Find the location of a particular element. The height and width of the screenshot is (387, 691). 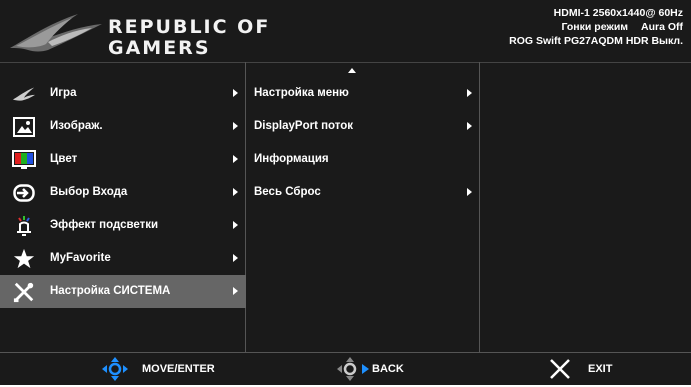

refresh-rate: 60Hz is located at coordinates (670, 13).